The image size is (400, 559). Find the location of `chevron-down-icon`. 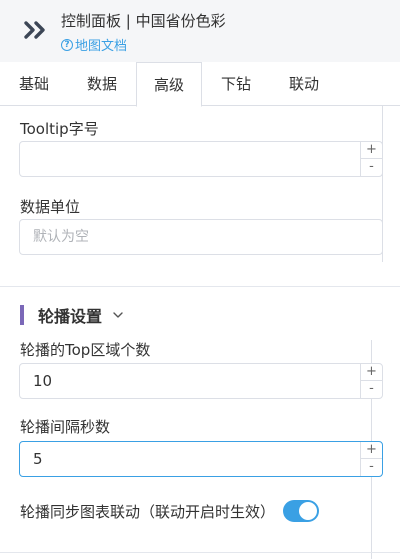

chevron-down-icon is located at coordinates (118, 315).